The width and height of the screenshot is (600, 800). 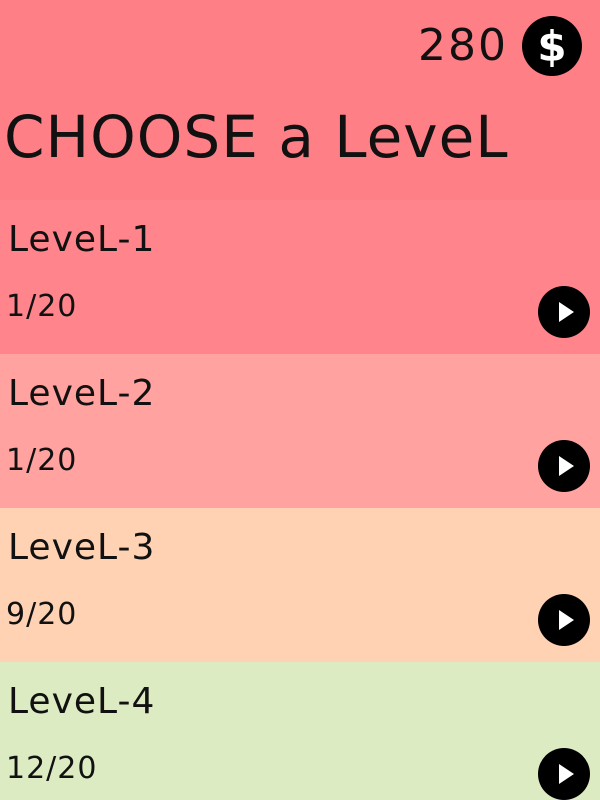 I want to click on level-name: LeveL-4, so click(x=82, y=701).